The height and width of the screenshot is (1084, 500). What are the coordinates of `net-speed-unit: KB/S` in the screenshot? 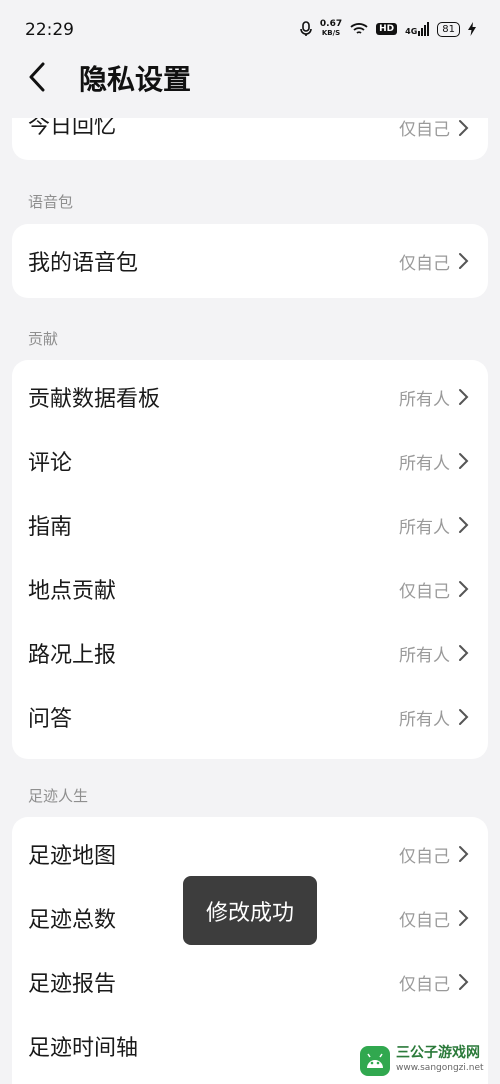 It's located at (331, 33).